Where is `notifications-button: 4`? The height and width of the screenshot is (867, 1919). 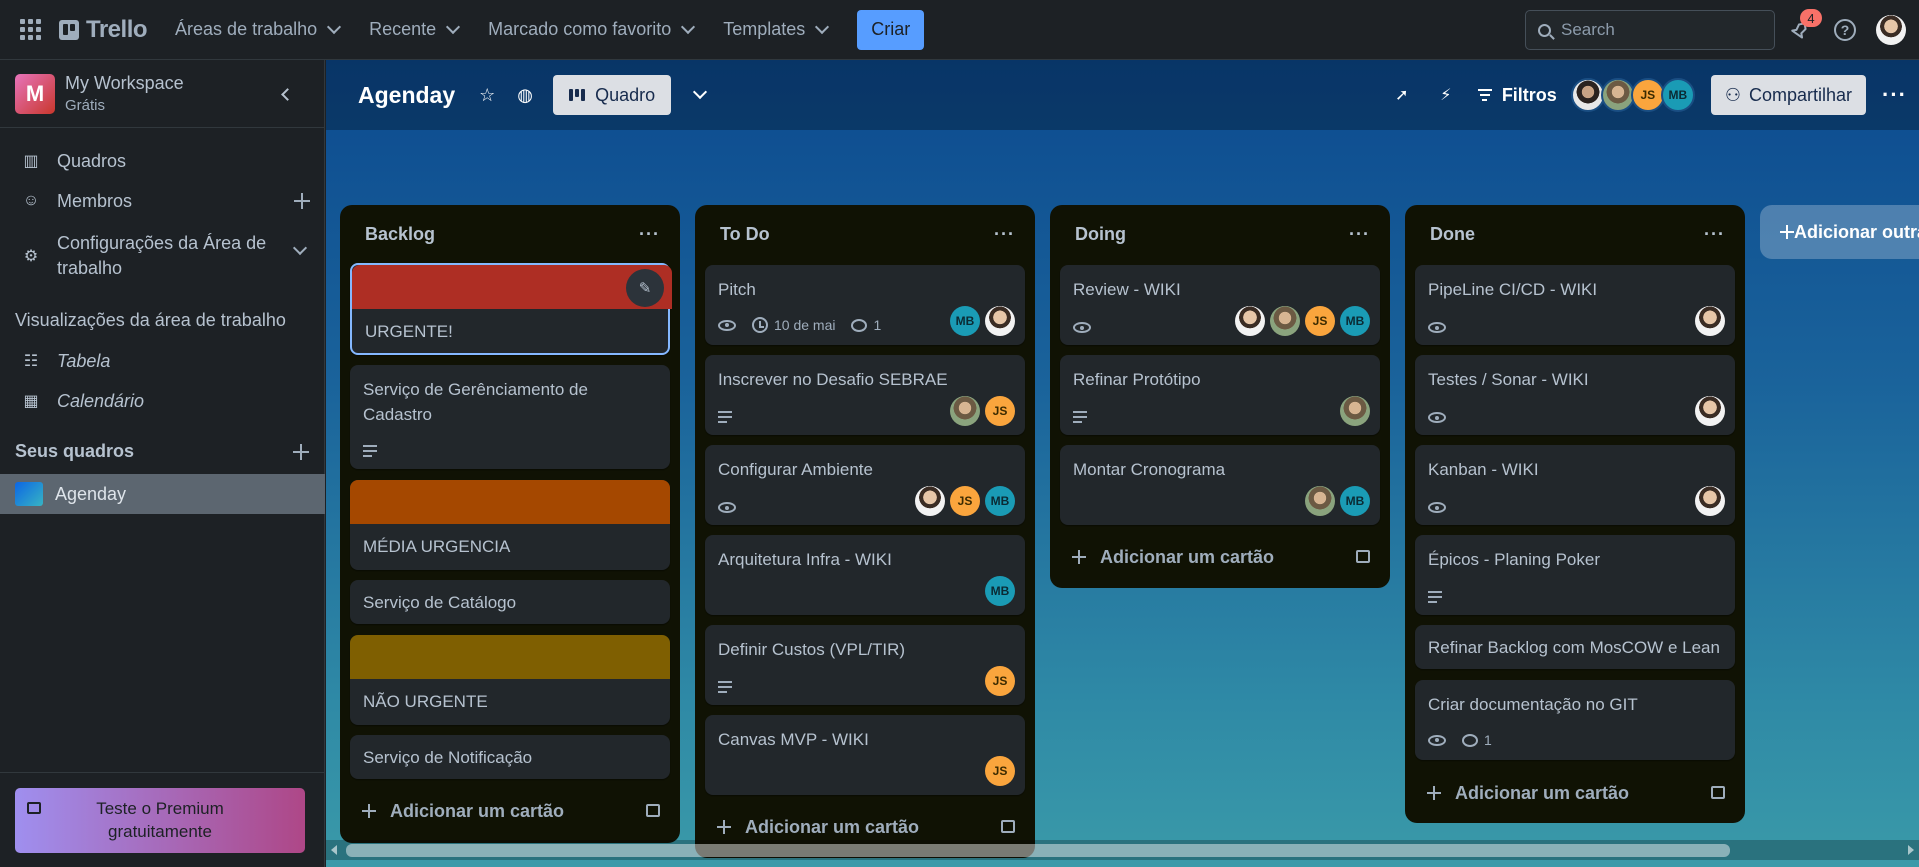 notifications-button: 4 is located at coordinates (1805, 25).